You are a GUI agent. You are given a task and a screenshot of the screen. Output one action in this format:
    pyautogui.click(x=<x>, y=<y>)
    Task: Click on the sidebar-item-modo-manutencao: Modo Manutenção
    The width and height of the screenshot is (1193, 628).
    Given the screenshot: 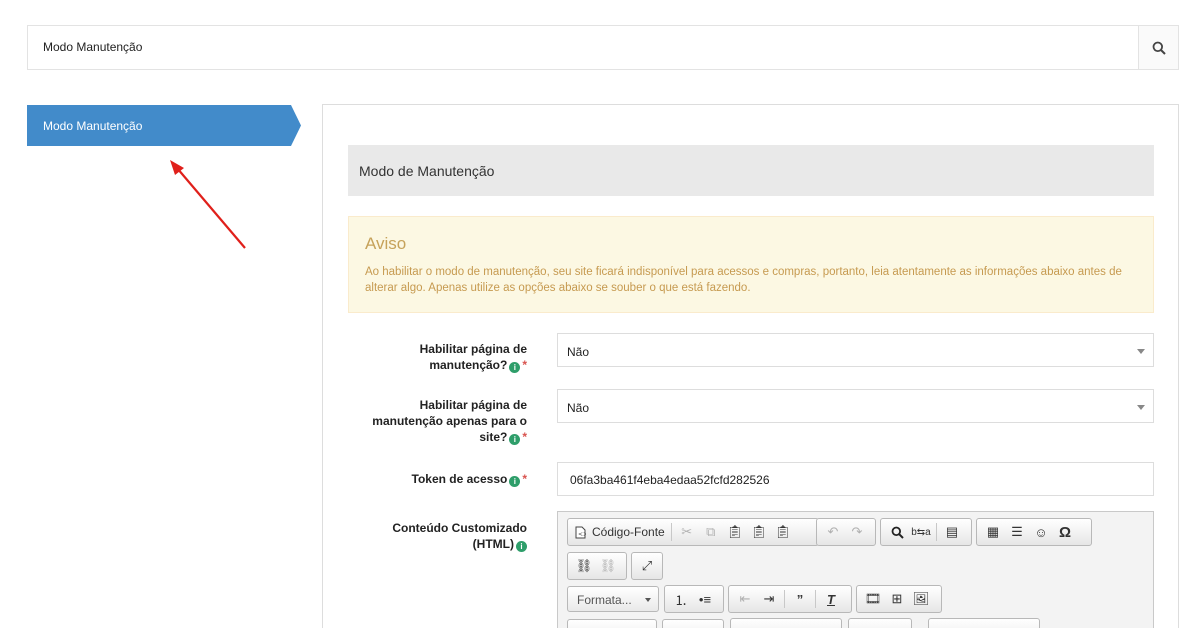 What is the action you would take?
    pyautogui.click(x=164, y=125)
    